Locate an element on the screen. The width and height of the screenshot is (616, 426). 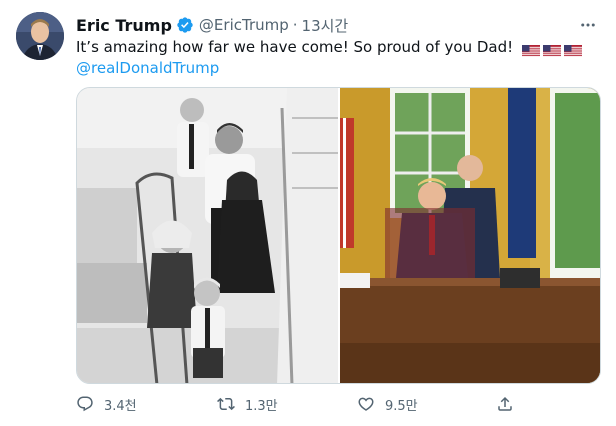
share-icon is located at coordinates (505, 403).